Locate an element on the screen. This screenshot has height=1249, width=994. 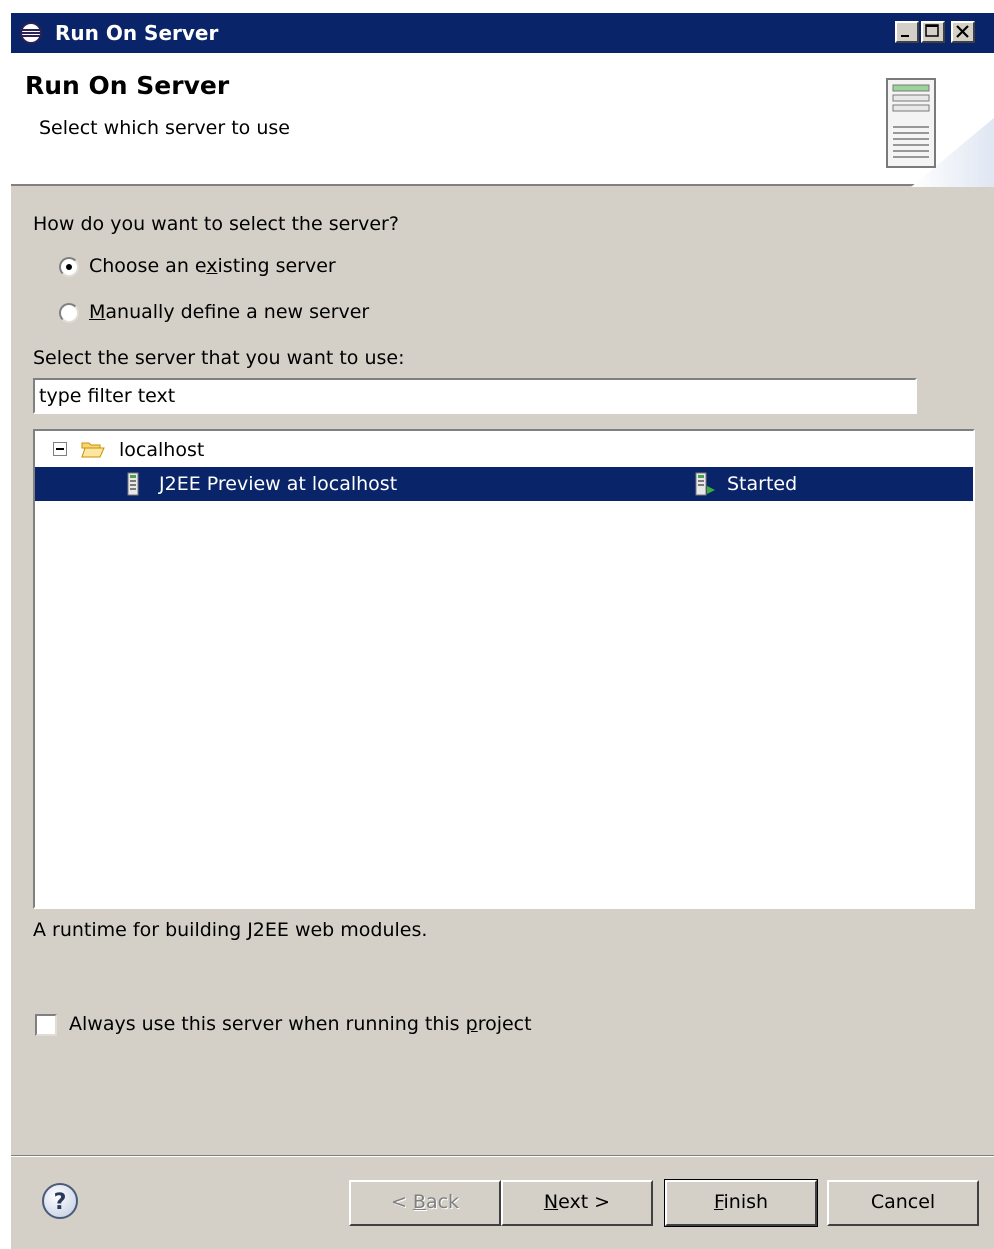
page-title: Run On Server is located at coordinates (127, 85).